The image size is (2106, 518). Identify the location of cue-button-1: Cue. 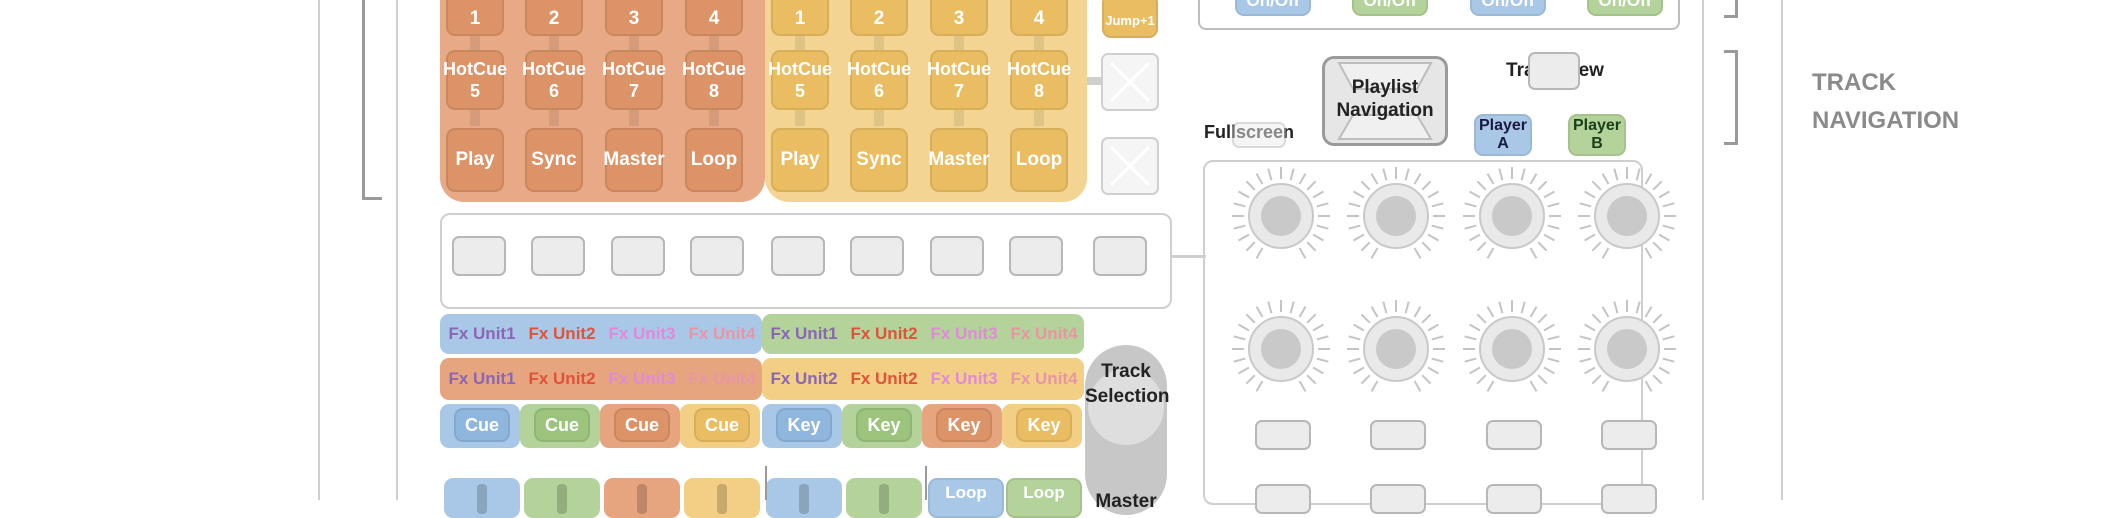
(482, 425).